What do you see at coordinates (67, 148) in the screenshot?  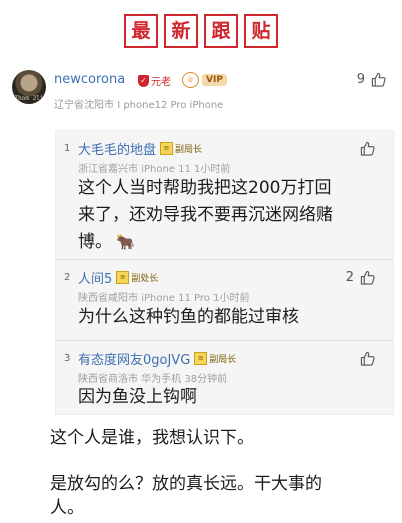 I see `quote-number: 1` at bounding box center [67, 148].